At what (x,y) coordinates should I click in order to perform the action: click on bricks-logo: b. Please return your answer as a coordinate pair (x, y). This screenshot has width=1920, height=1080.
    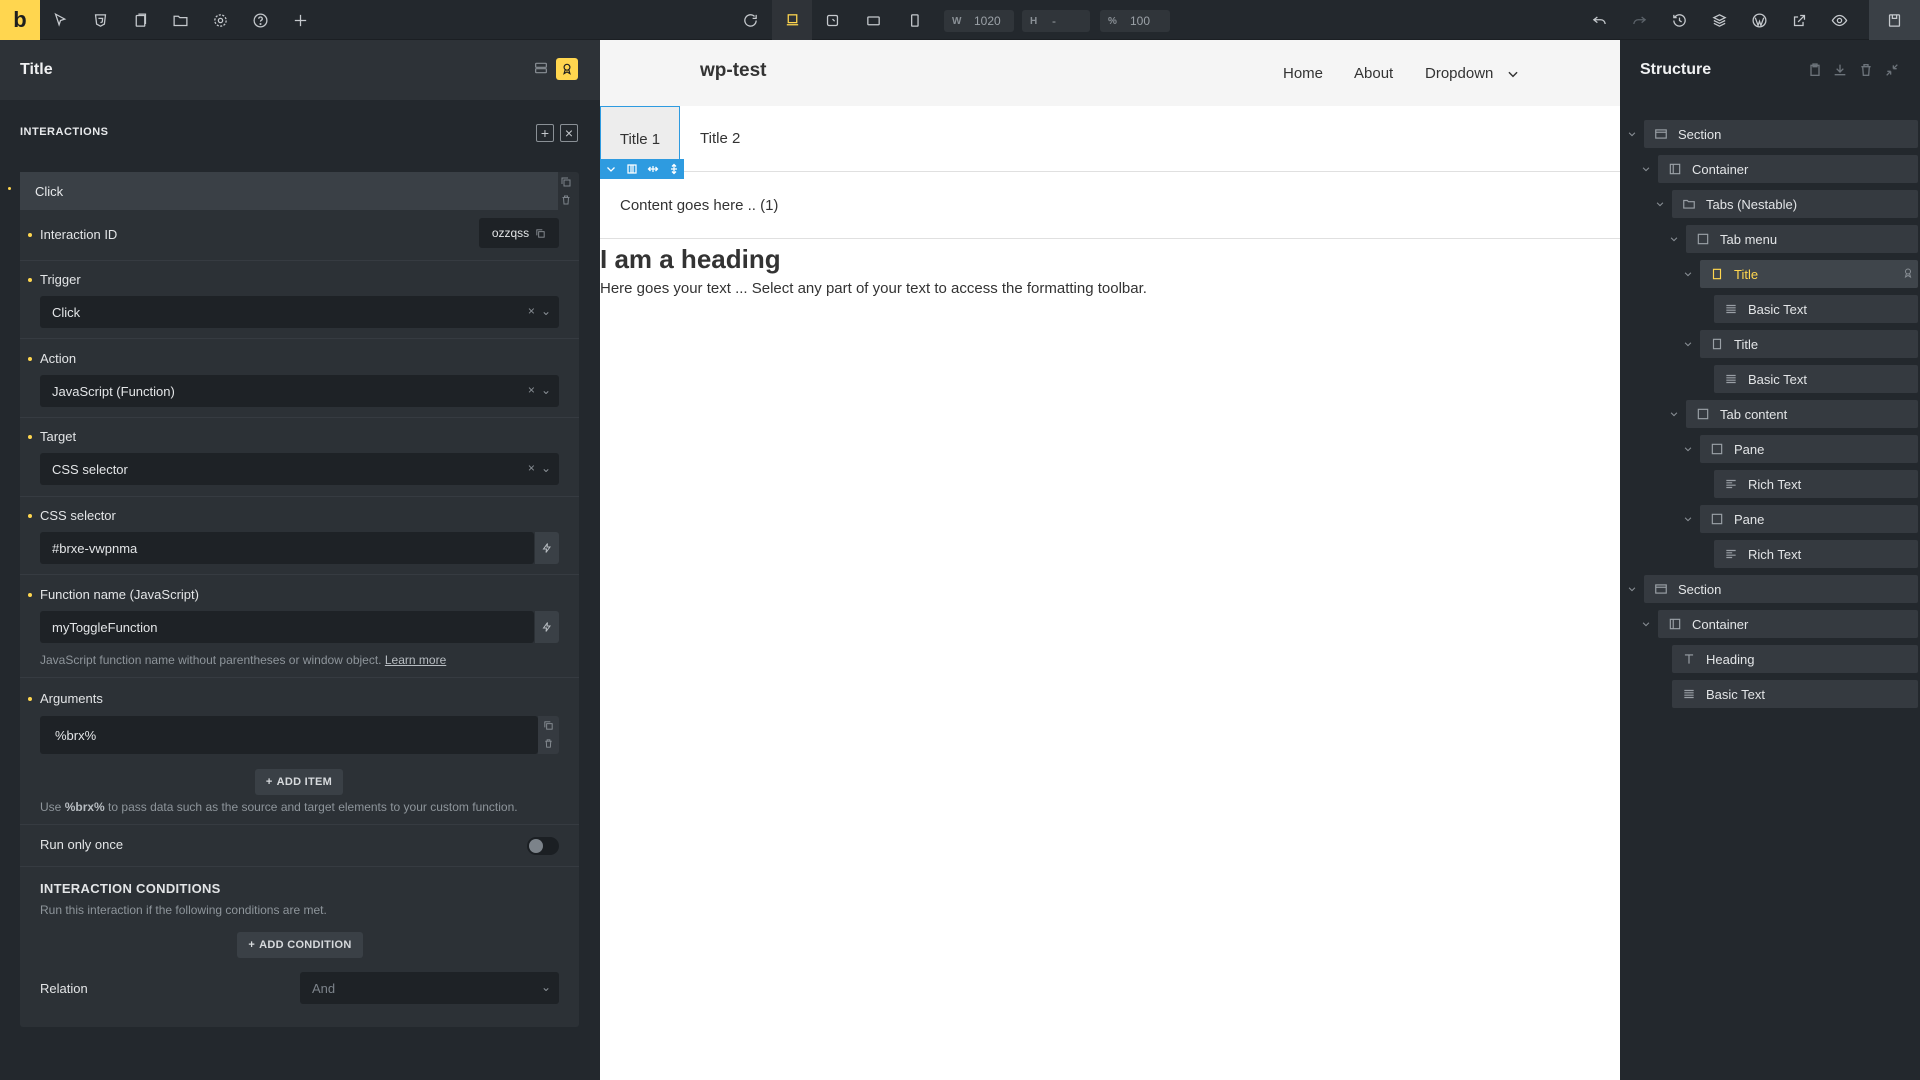
    Looking at the image, I should click on (20, 20).